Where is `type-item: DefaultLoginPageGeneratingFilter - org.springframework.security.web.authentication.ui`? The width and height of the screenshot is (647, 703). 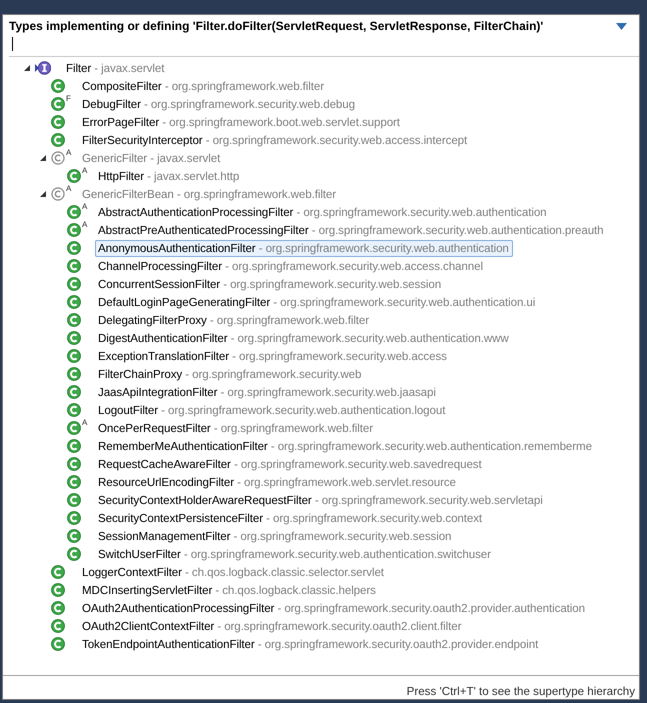 type-item: DefaultLoginPageGeneratingFilter - org.springframework.security.web.authentication.ui is located at coordinates (317, 302).